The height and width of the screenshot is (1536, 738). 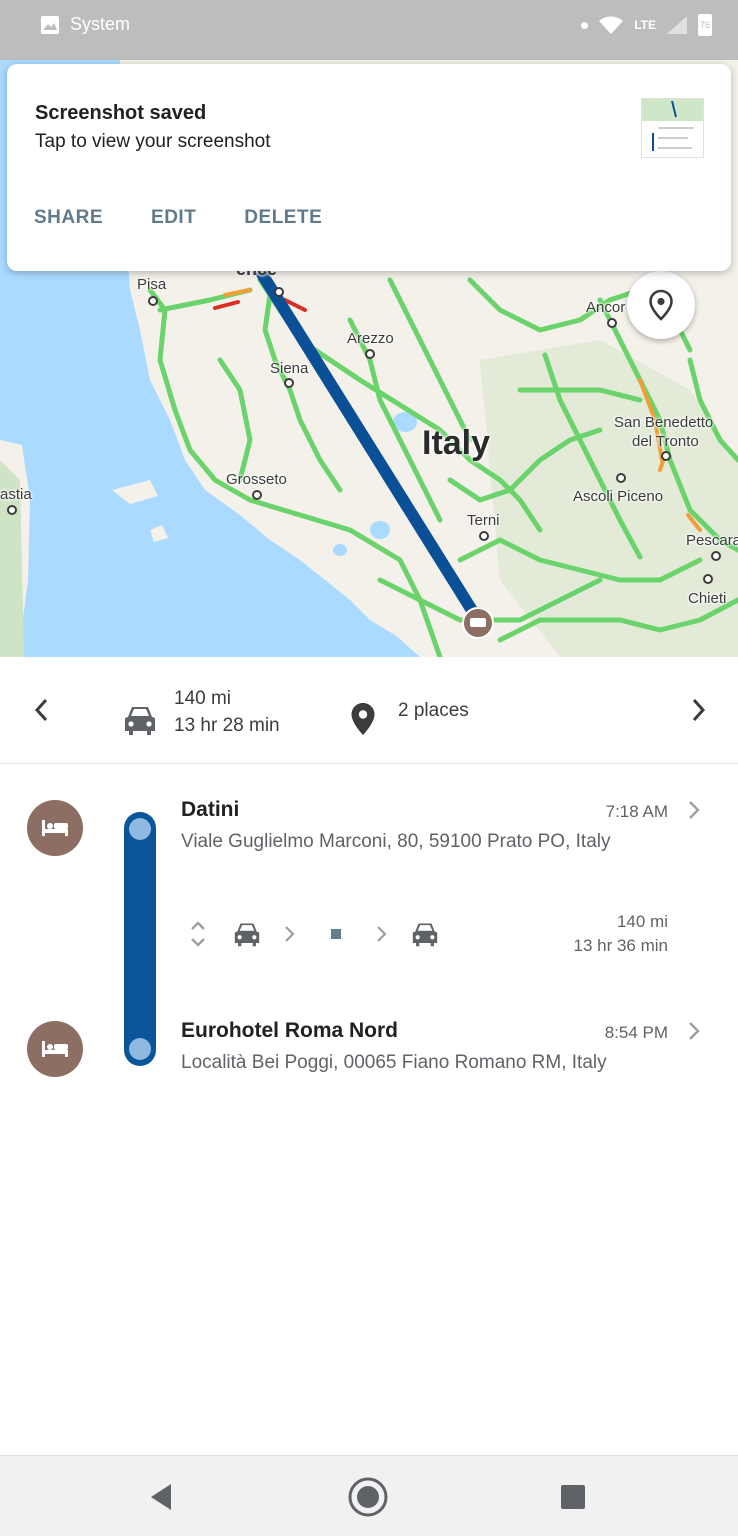 What do you see at coordinates (585, 25) in the screenshot?
I see `dot-icon` at bounding box center [585, 25].